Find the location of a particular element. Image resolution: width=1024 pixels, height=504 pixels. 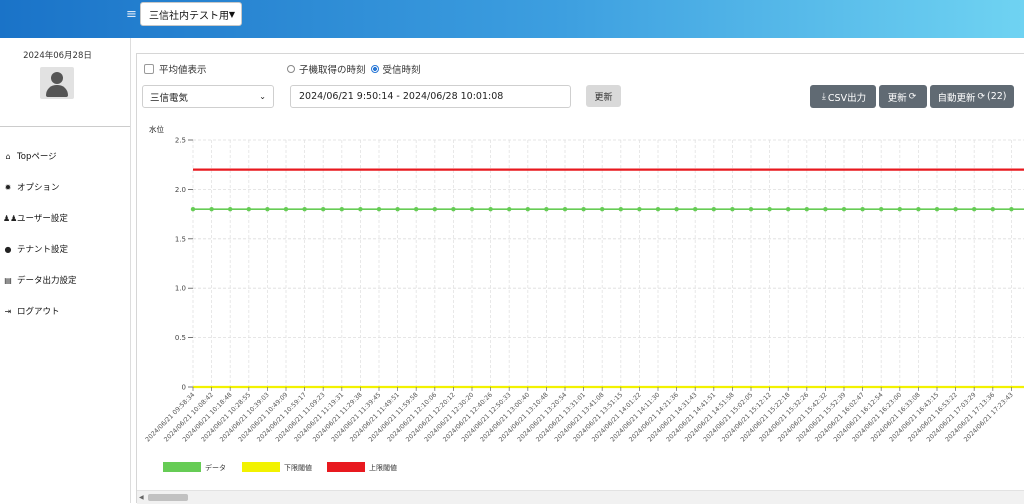

avatar is located at coordinates (57, 83).